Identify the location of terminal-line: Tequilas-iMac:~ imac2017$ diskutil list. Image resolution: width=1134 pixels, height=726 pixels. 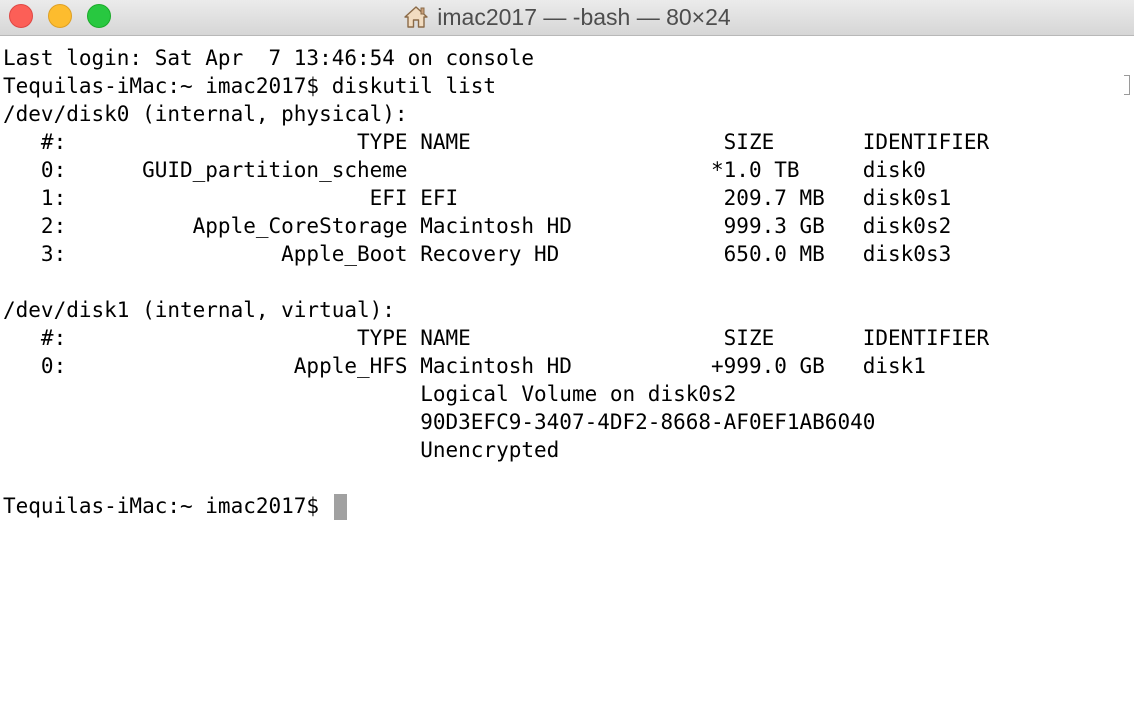
(250, 86).